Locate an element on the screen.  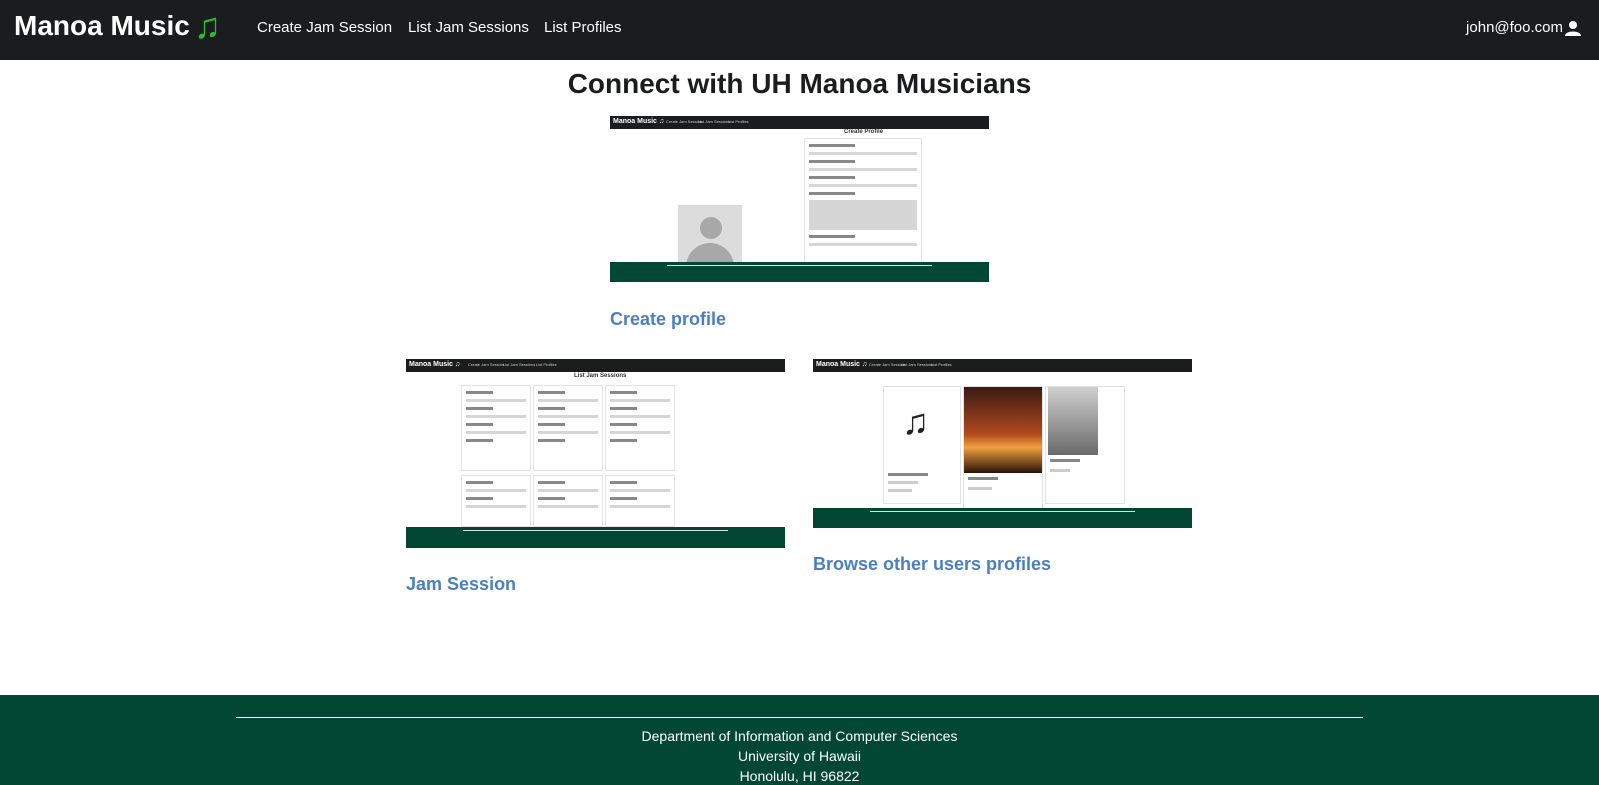
page-title: Connect with UH Manoa Musicians is located at coordinates (799, 83).